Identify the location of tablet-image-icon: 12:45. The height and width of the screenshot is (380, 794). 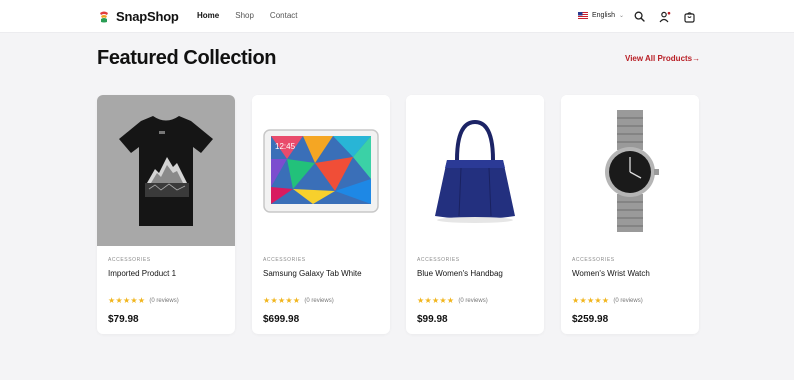
(321, 170).